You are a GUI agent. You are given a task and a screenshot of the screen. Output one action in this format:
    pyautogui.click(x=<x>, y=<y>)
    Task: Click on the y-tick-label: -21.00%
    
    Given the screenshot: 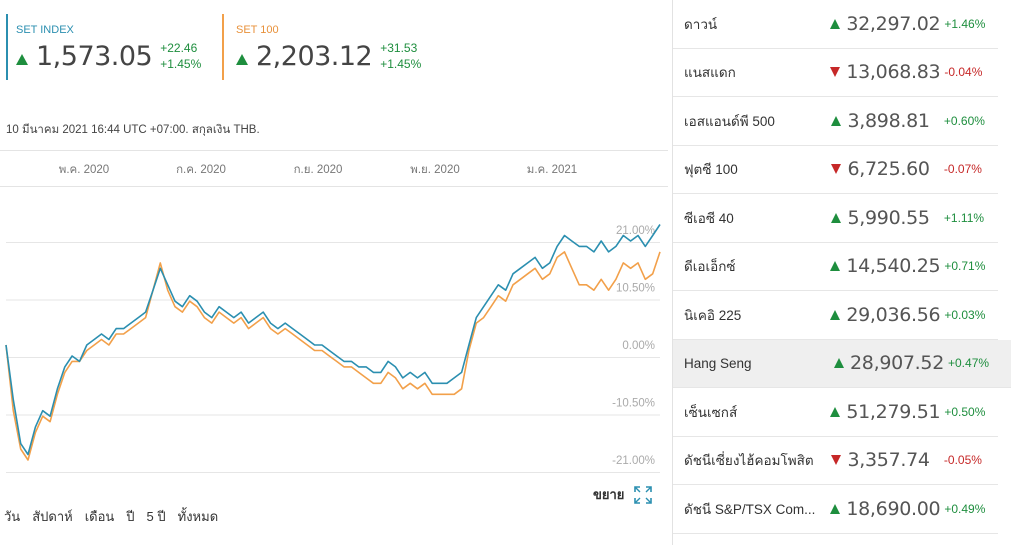 What is the action you would take?
    pyautogui.click(x=633, y=461)
    